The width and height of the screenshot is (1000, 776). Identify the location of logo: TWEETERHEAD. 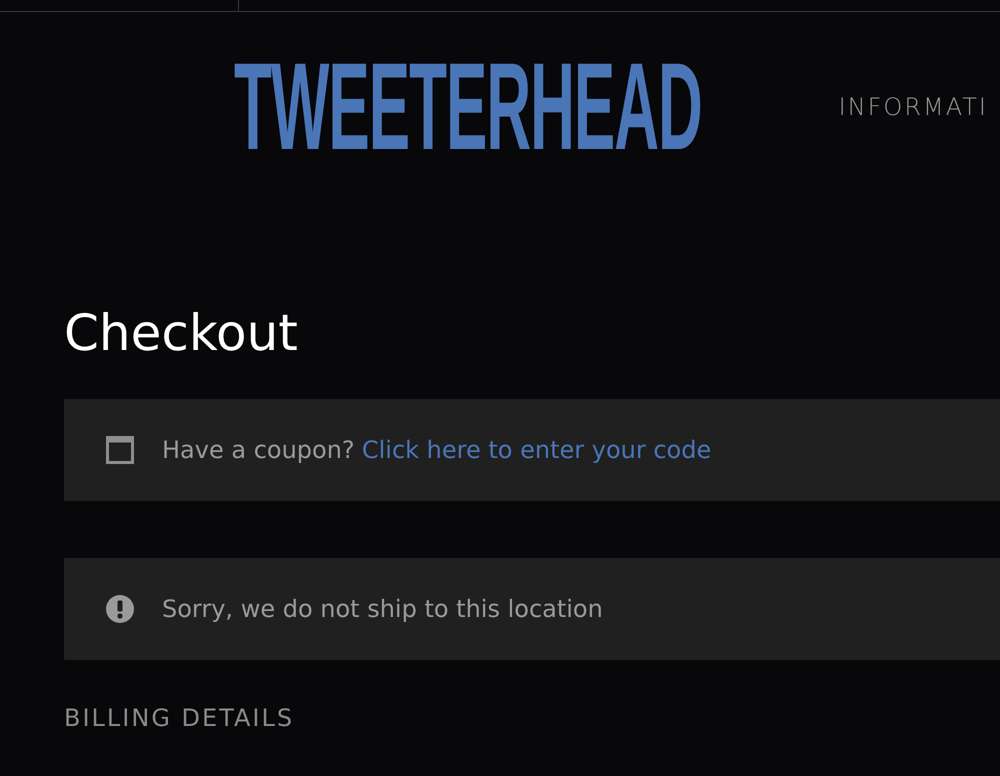
(468, 107).